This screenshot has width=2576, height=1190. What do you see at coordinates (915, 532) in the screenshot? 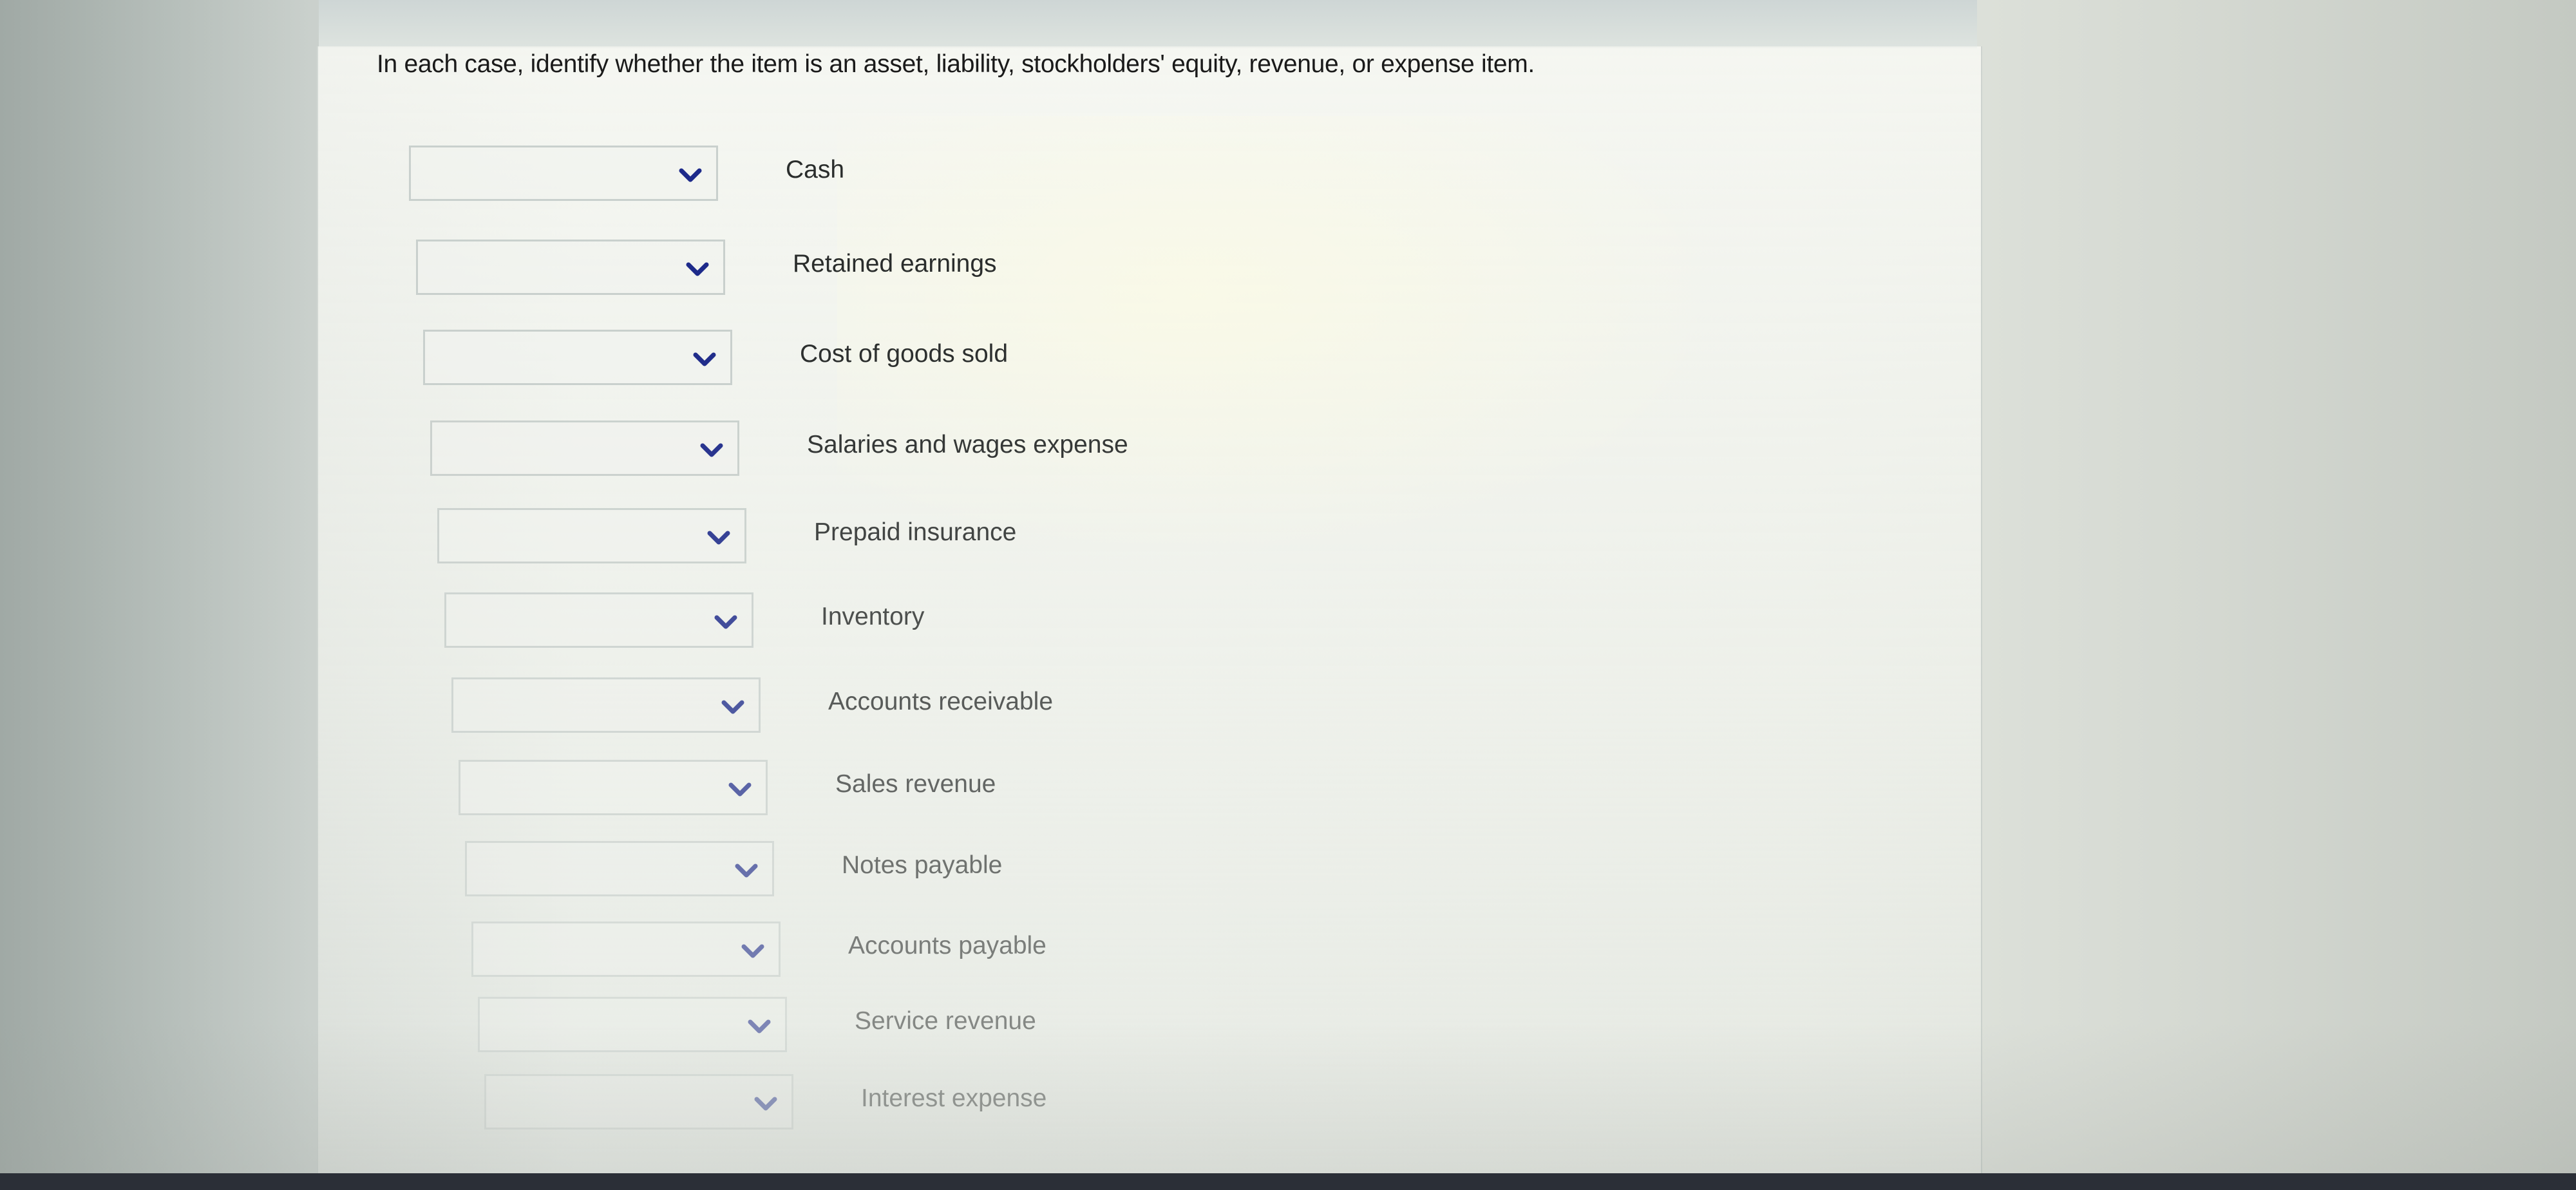
I see `item-label: Prepaid insurance` at bounding box center [915, 532].